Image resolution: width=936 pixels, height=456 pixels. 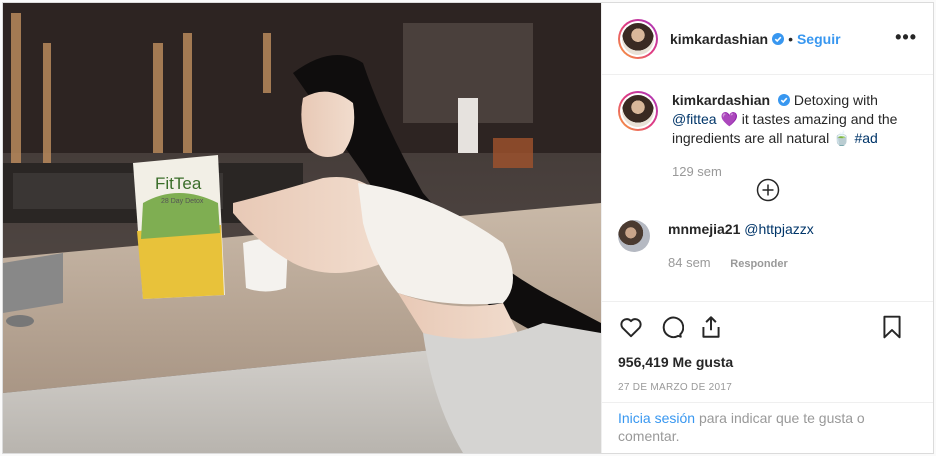 I want to click on share-icon, so click(x=711, y=327).